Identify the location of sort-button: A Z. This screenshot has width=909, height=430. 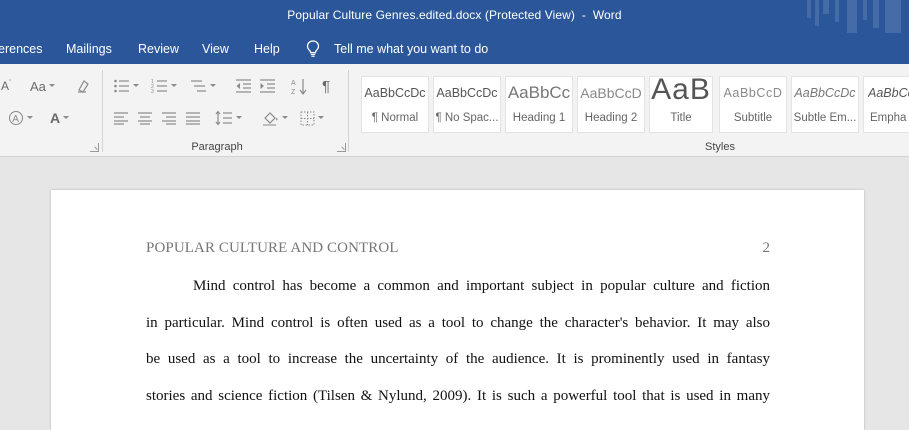
(299, 86).